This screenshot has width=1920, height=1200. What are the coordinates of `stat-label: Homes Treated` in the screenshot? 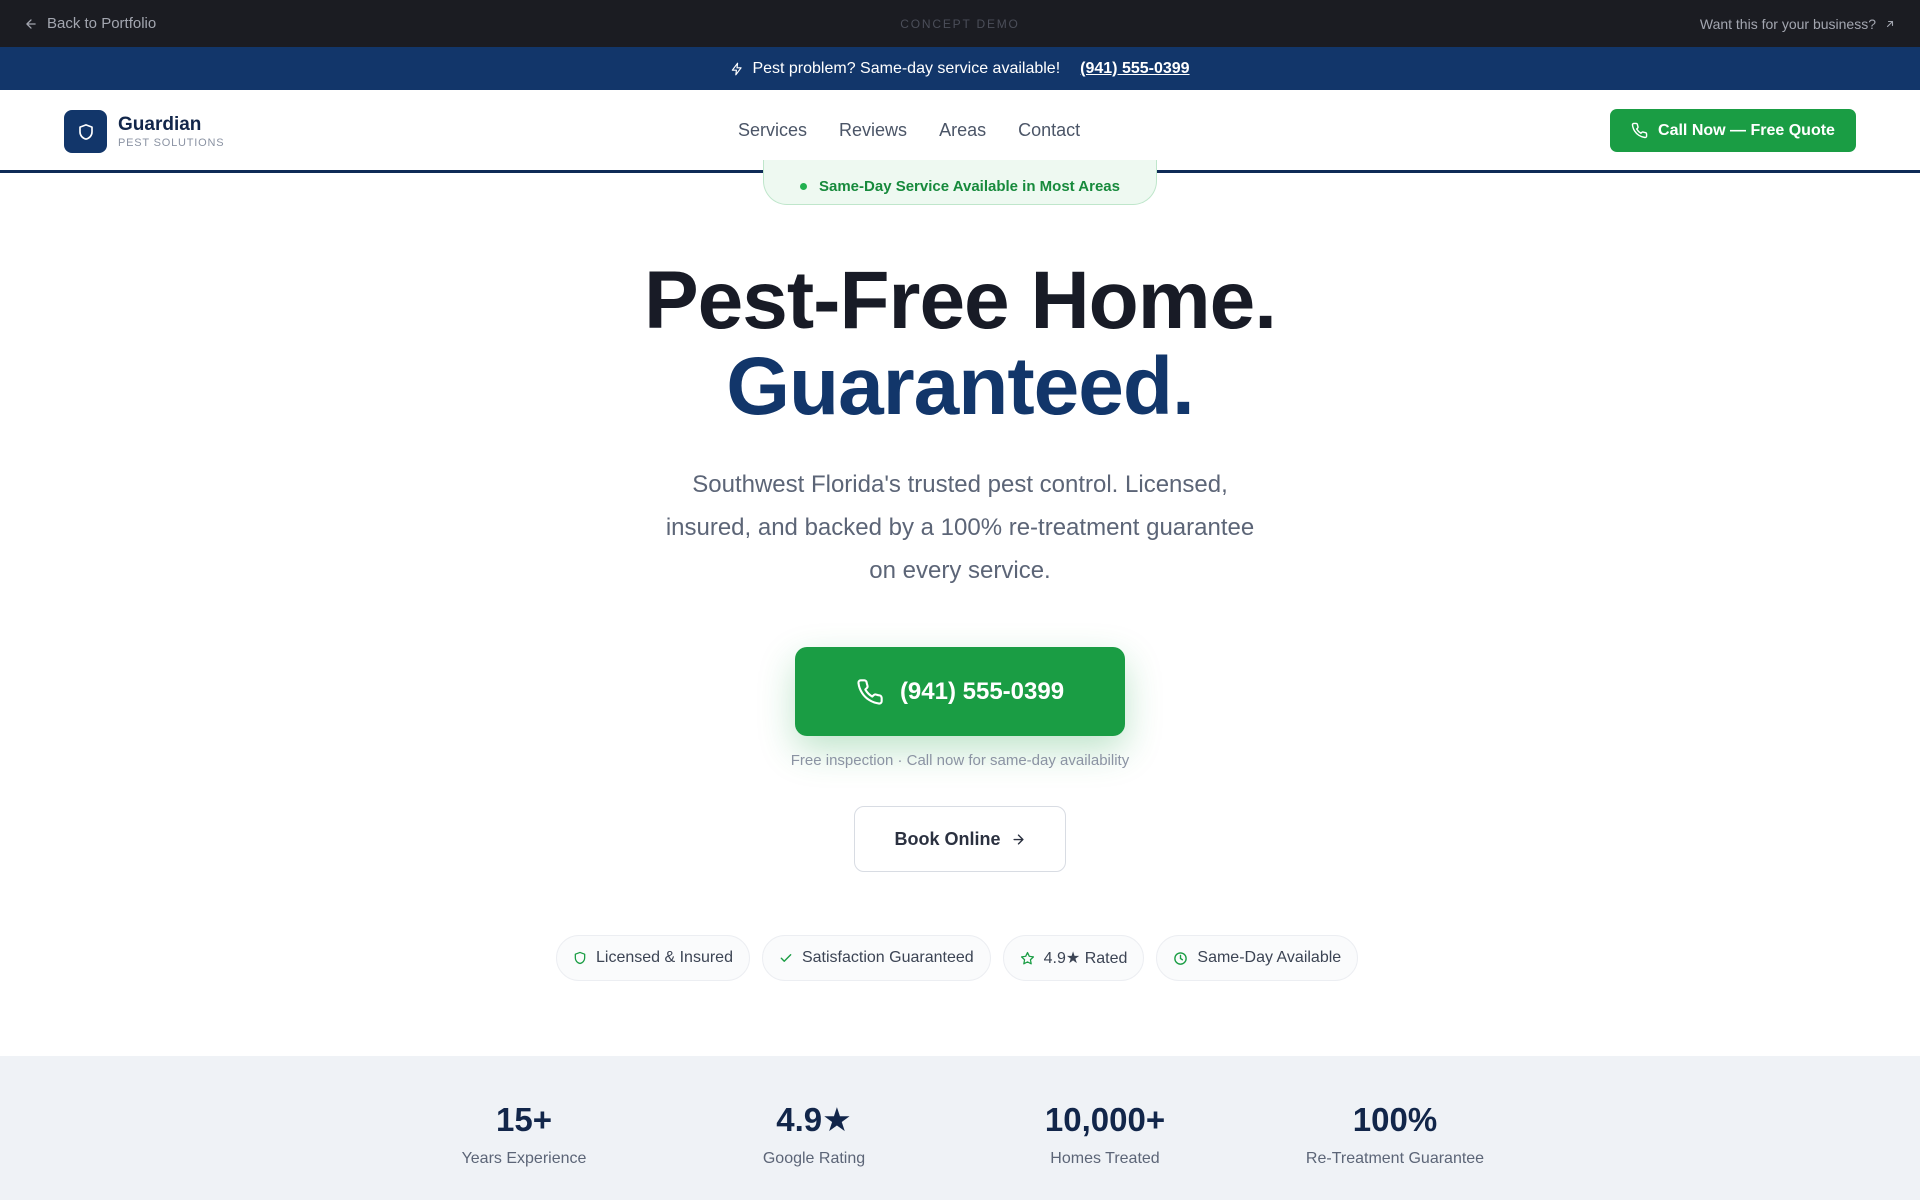 It's located at (1105, 1158).